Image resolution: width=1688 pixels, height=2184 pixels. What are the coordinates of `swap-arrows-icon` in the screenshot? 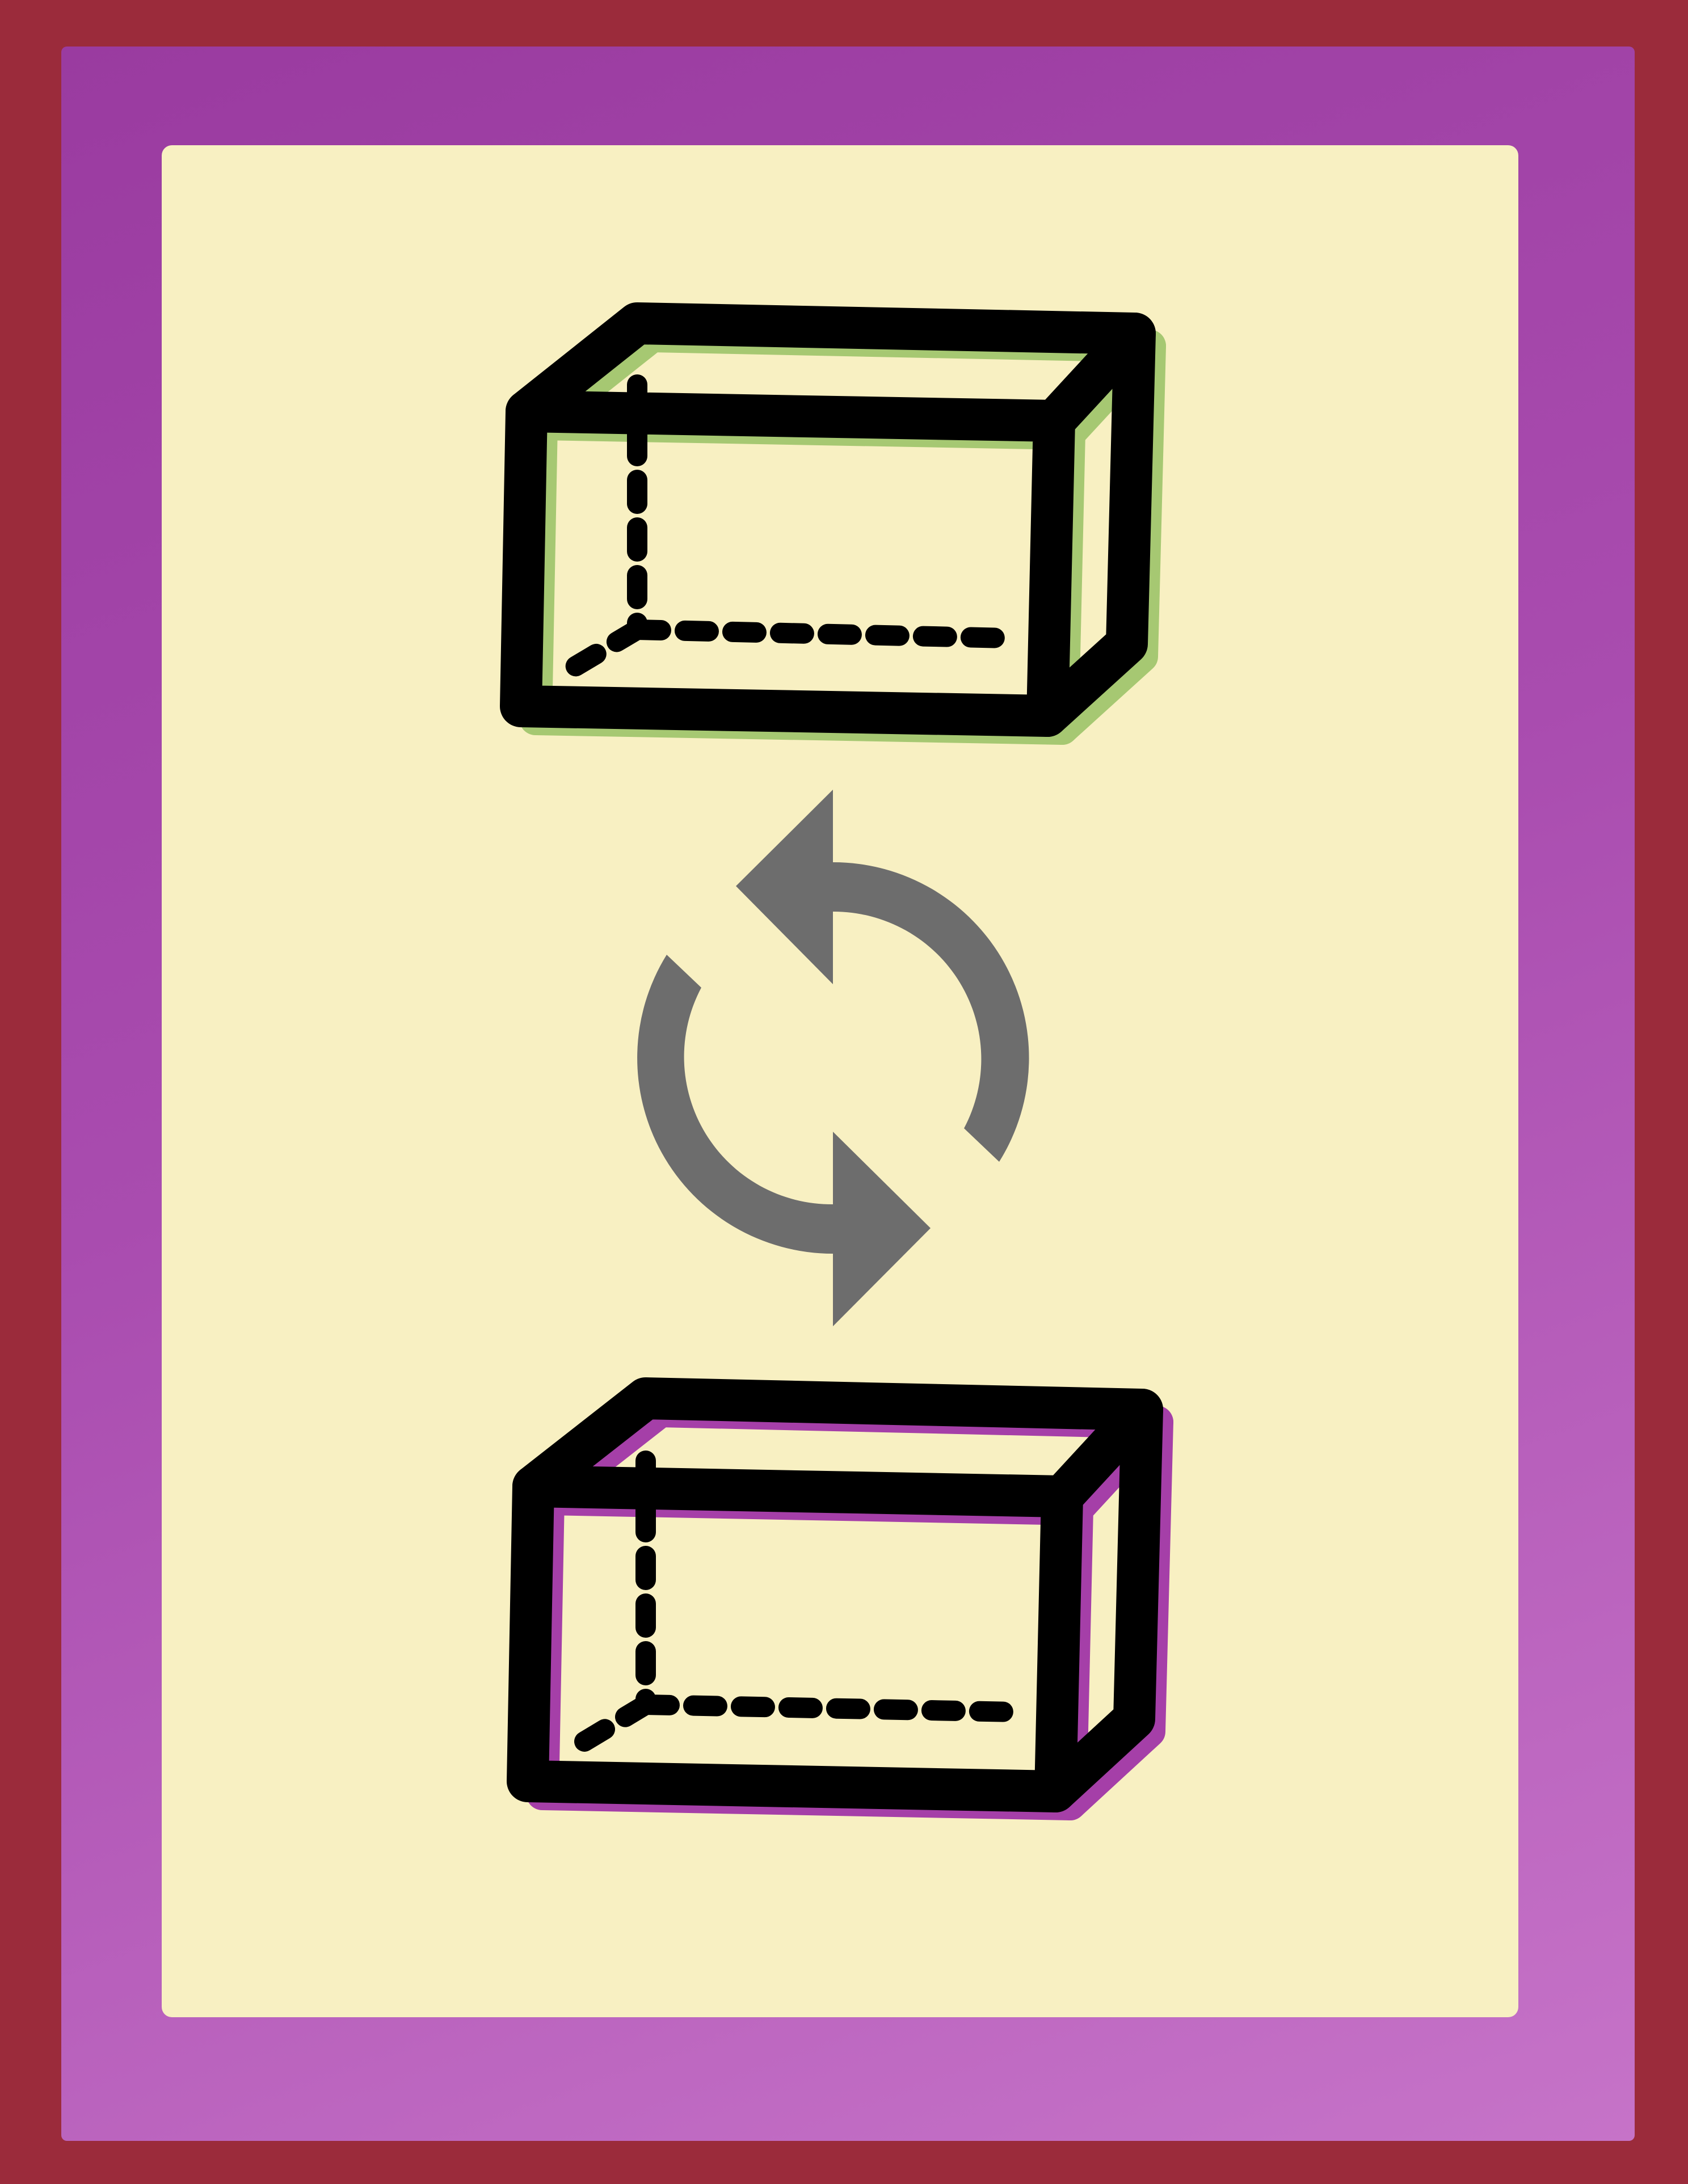 It's located at (833, 1058).